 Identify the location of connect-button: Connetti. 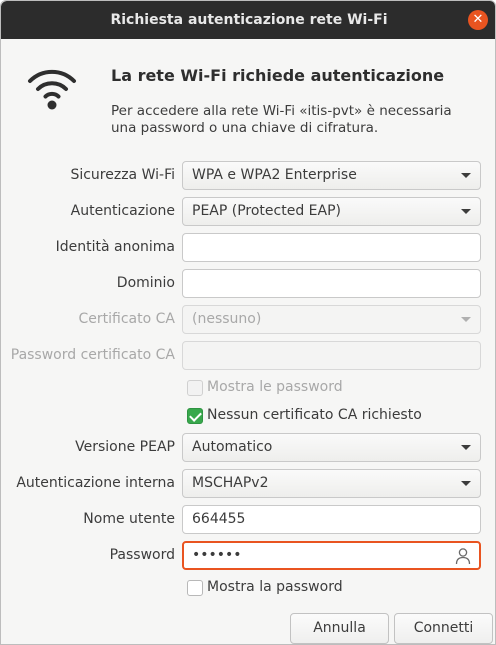
(443, 628).